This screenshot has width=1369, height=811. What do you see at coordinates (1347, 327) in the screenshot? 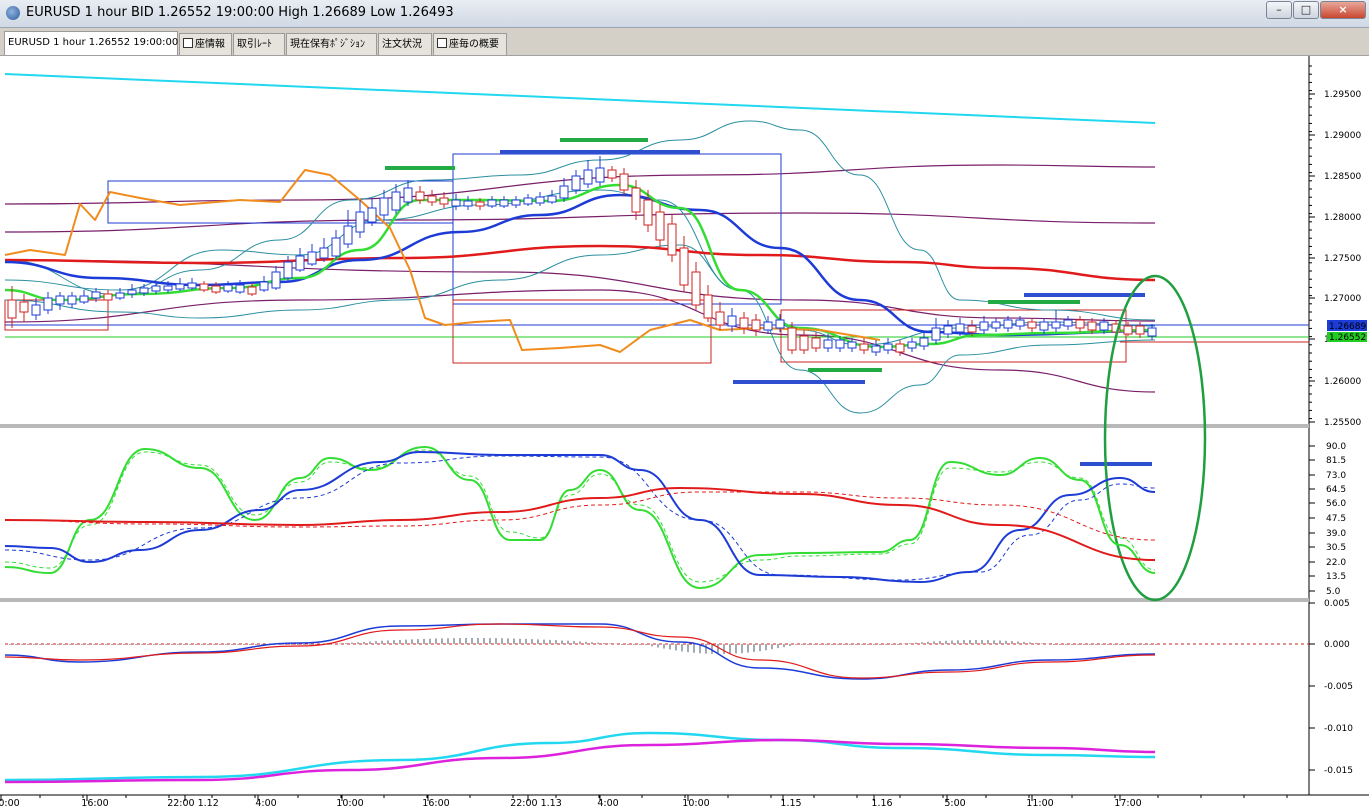
I see `high-price-label: 1.26689` at bounding box center [1347, 327].